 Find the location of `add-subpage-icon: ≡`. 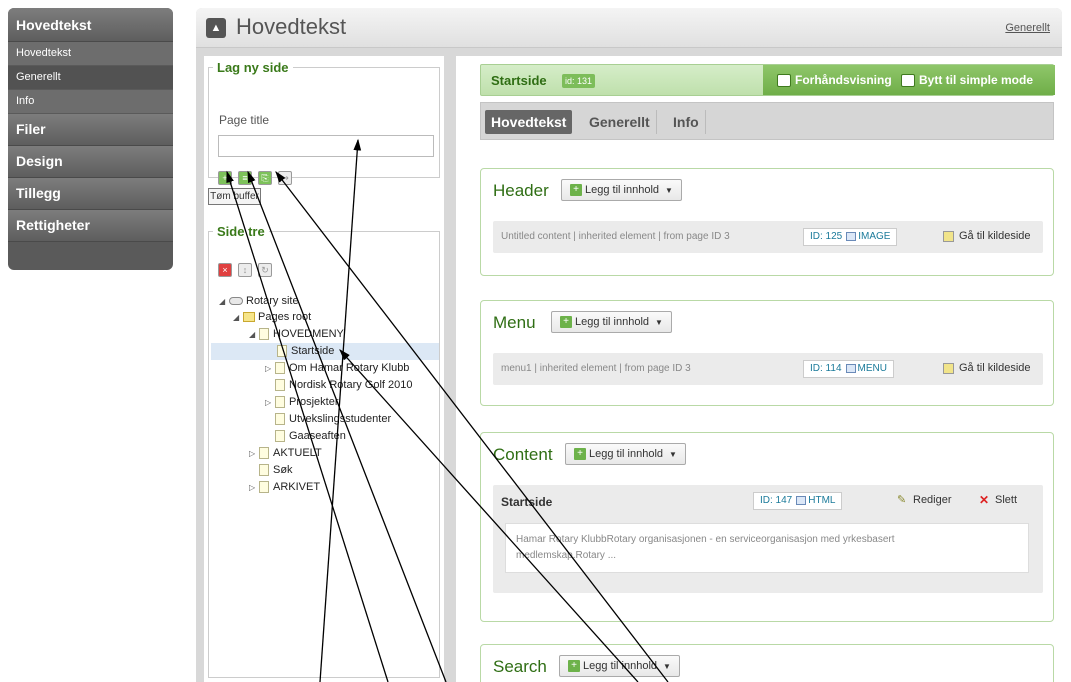

add-subpage-icon: ≡ is located at coordinates (245, 178).